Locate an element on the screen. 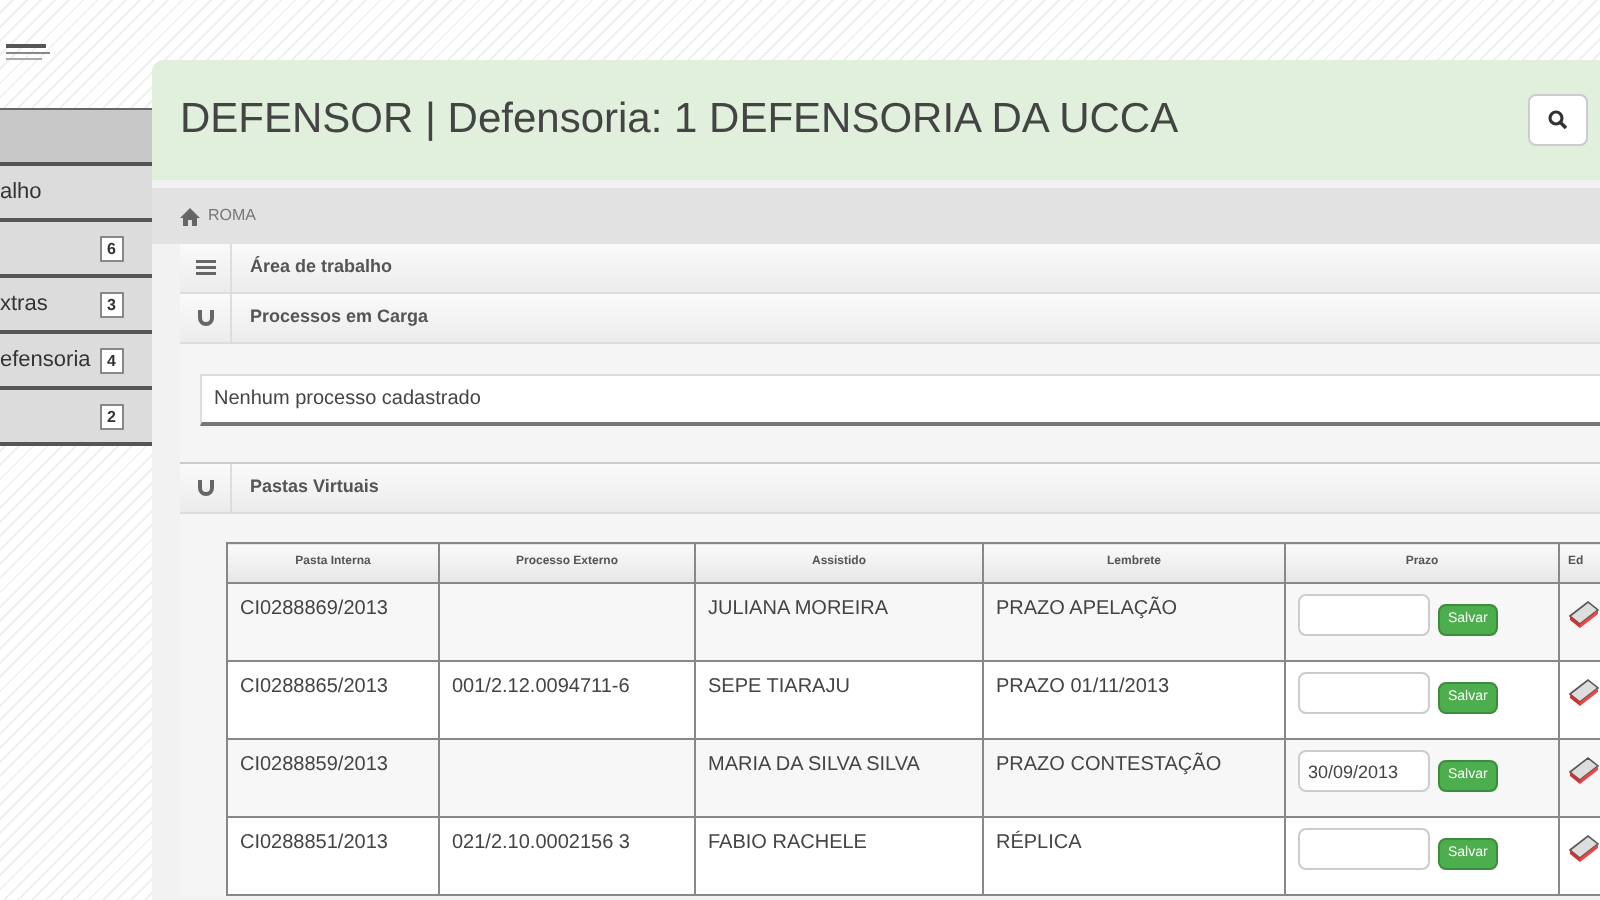 This screenshot has width=1600, height=900. count-badge: 3 is located at coordinates (111, 304).